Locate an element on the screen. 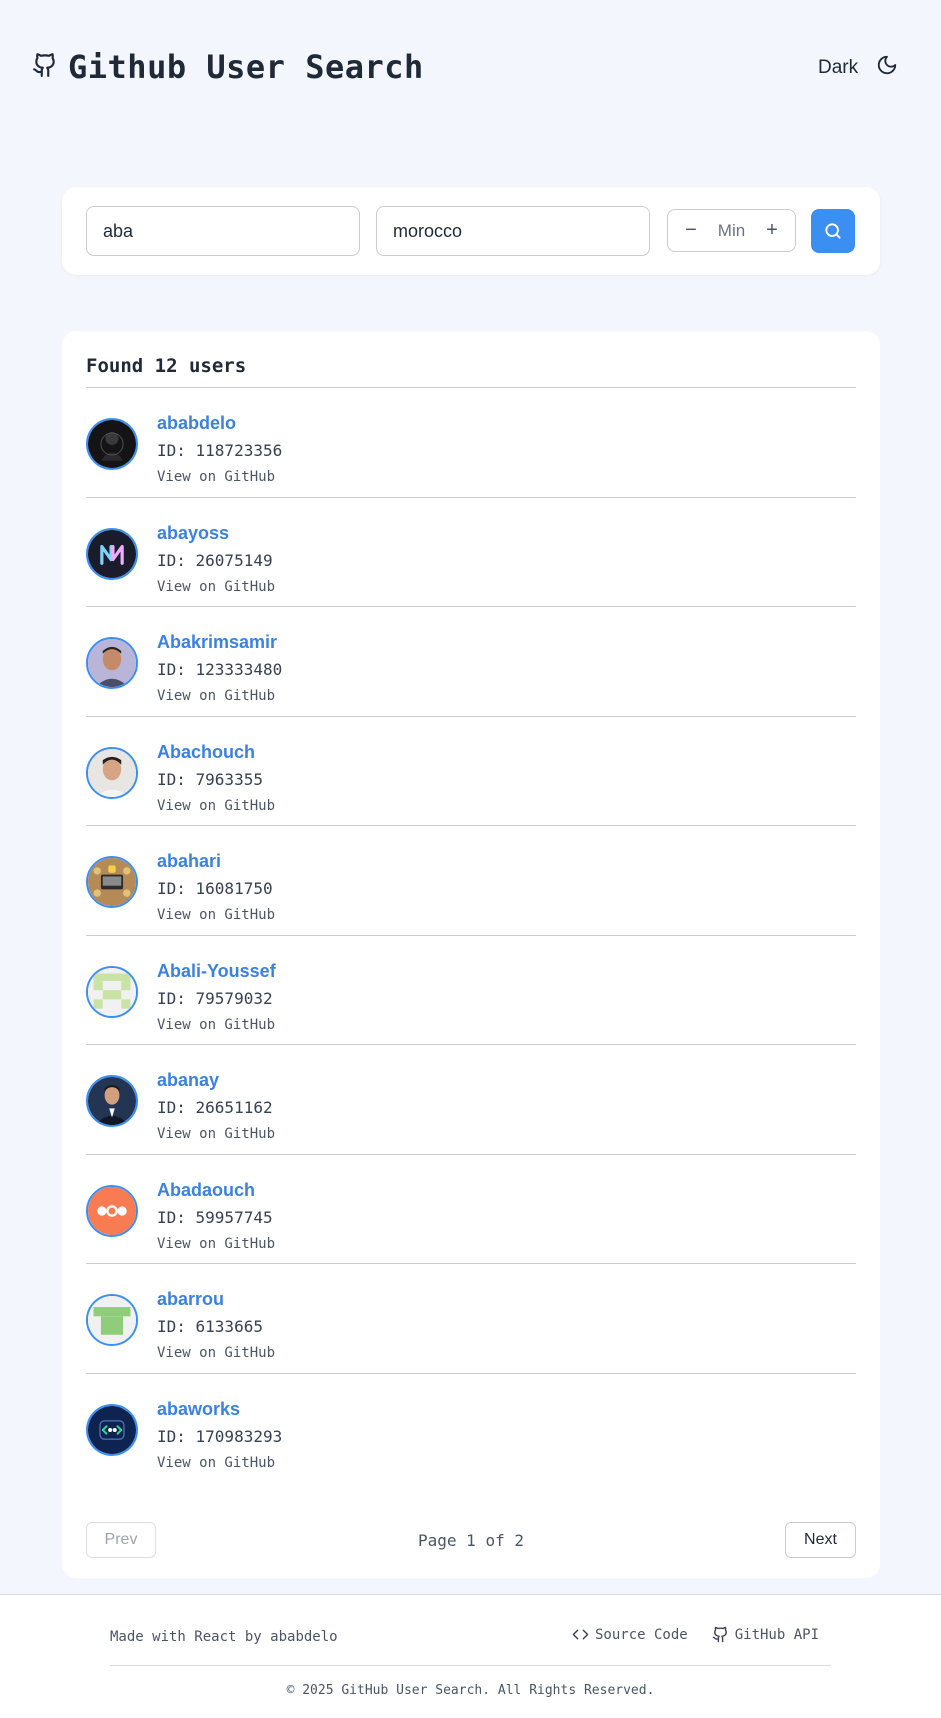  decrement-button: − is located at coordinates (691, 230).